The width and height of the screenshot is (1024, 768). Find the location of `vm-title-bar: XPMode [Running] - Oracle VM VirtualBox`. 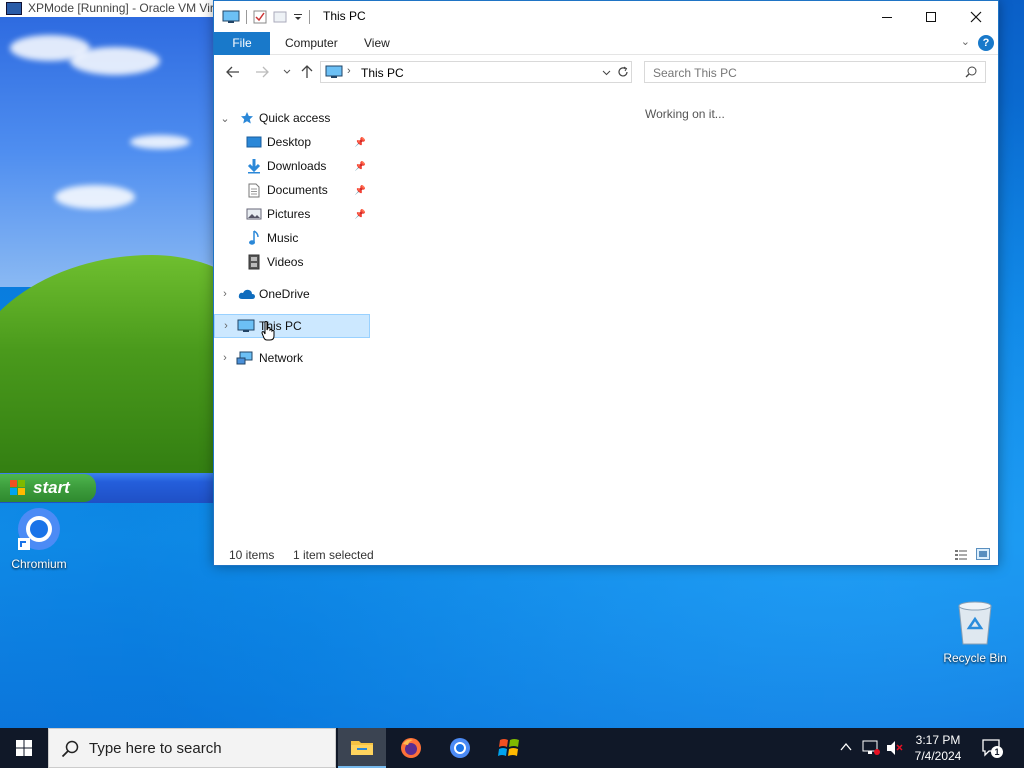

vm-title-bar: XPMode [Running] - Oracle VM VirtualBox is located at coordinates (107, 8).